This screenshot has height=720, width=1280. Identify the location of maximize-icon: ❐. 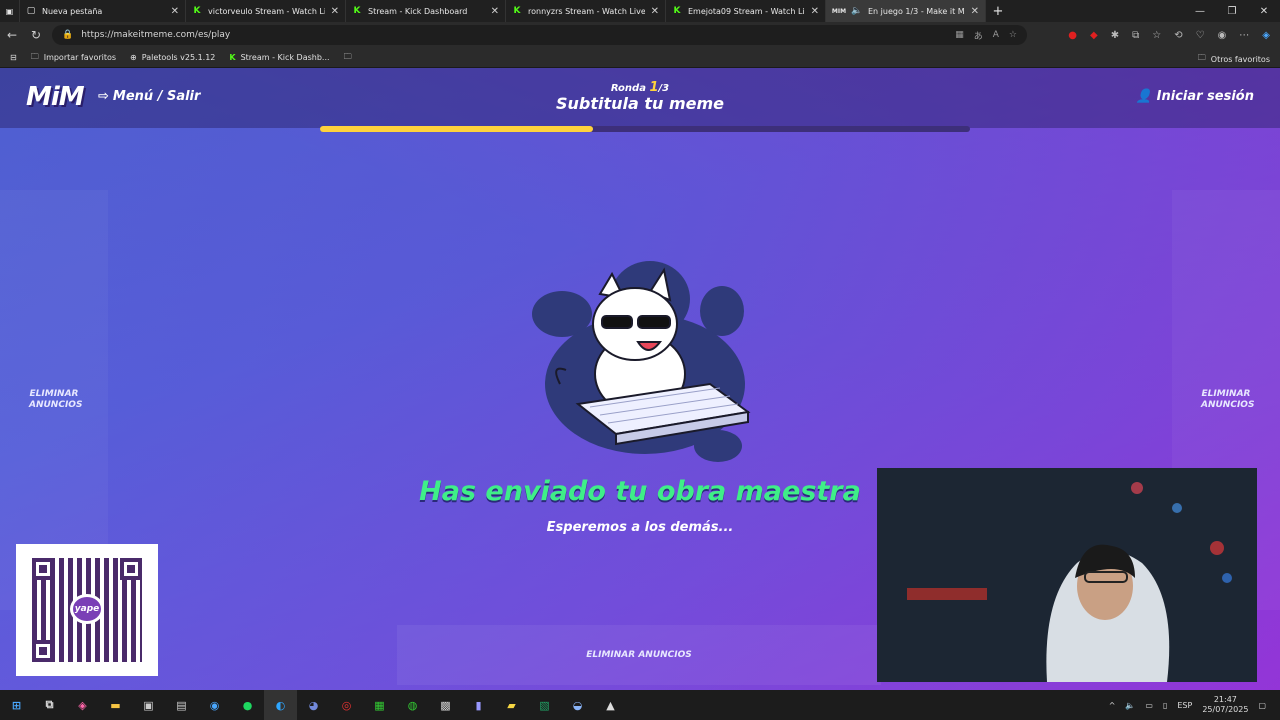
(1232, 11).